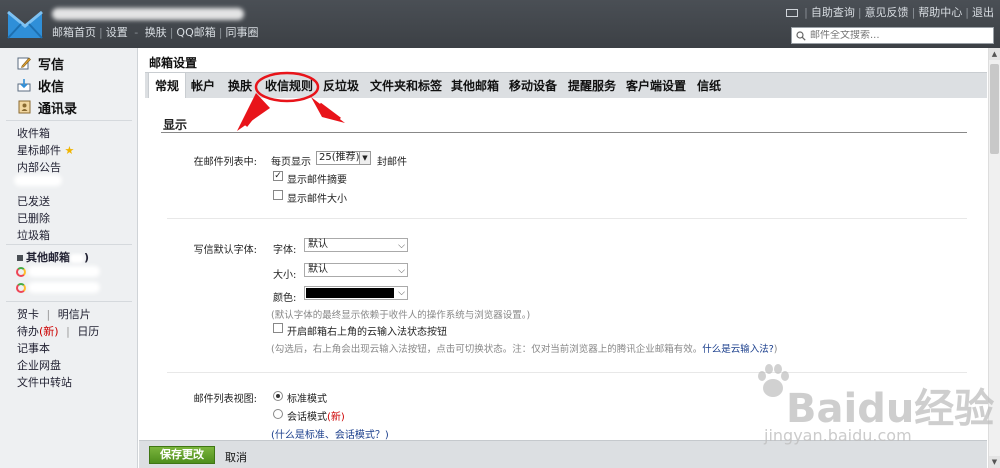 This screenshot has width=1000, height=468. I want to click on folder-announcements: 内部公告, so click(39, 167).